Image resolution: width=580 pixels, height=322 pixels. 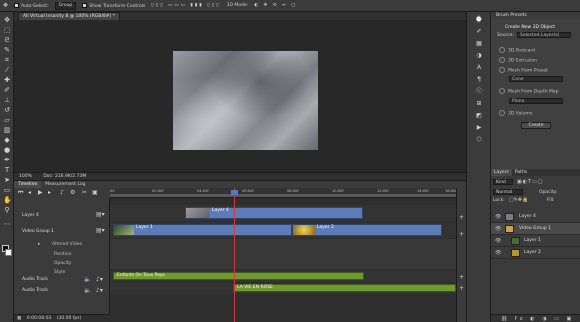 I want to click on clip-audio-2: LA VIE EN ROSE, so click(x=344, y=288).